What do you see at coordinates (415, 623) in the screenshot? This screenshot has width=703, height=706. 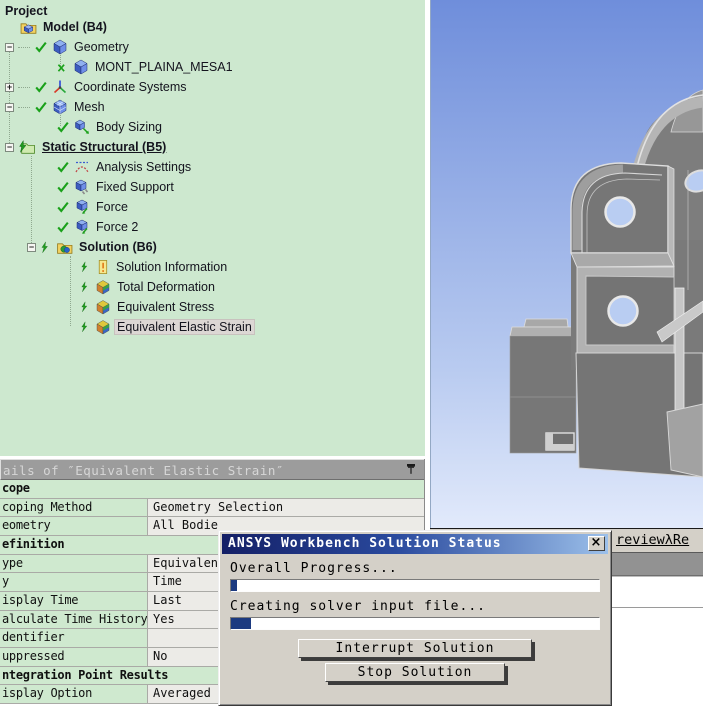 I see `solver-progress-bar` at bounding box center [415, 623].